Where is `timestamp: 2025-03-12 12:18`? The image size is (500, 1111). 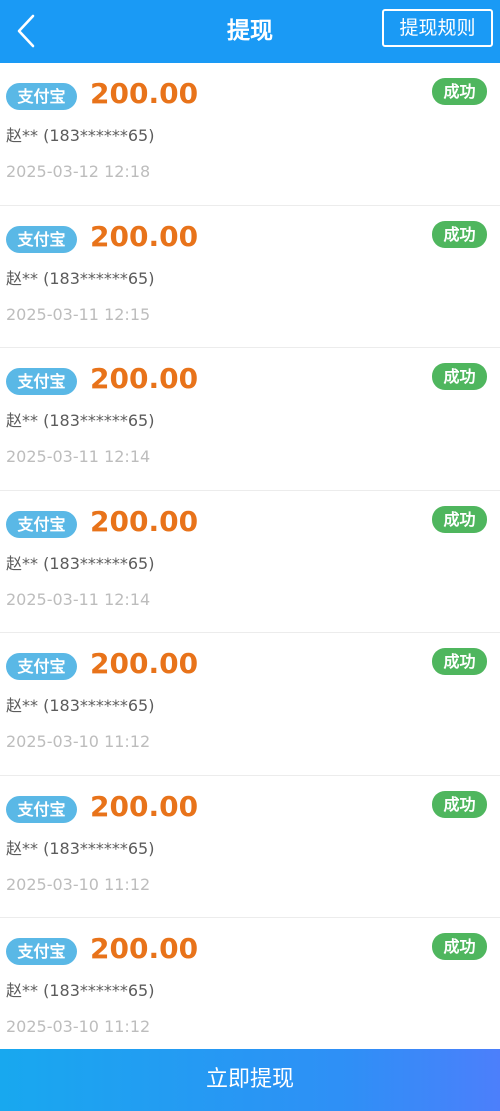
timestamp: 2025-03-12 12:18 is located at coordinates (78, 171).